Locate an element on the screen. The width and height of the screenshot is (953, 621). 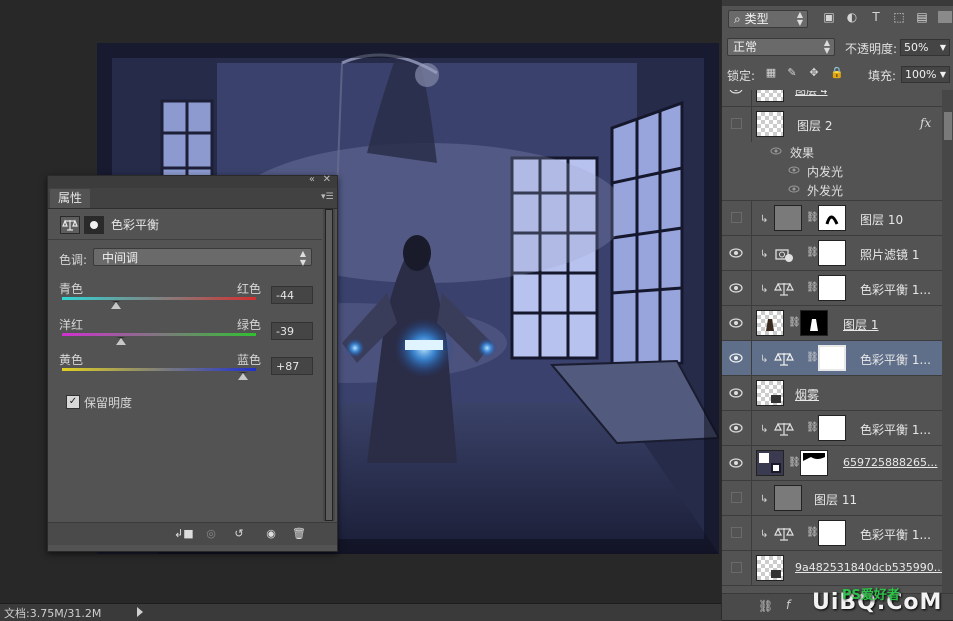
tab-properties: 属性 is located at coordinates (70, 198).